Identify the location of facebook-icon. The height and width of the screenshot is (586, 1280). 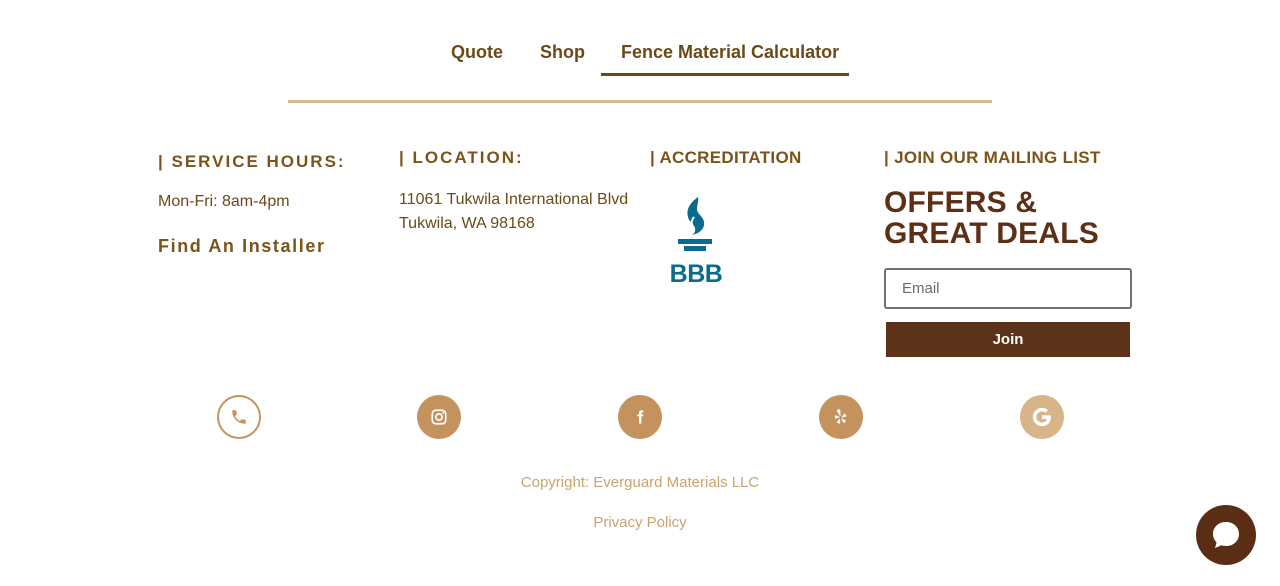
(640, 417).